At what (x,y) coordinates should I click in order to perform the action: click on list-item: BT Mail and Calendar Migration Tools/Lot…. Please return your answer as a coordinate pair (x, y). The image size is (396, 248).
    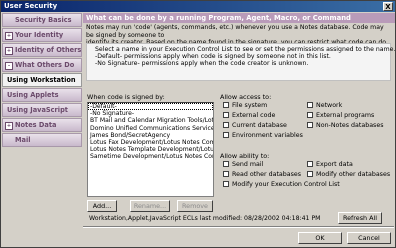
    Looking at the image, I should click on (150, 120).